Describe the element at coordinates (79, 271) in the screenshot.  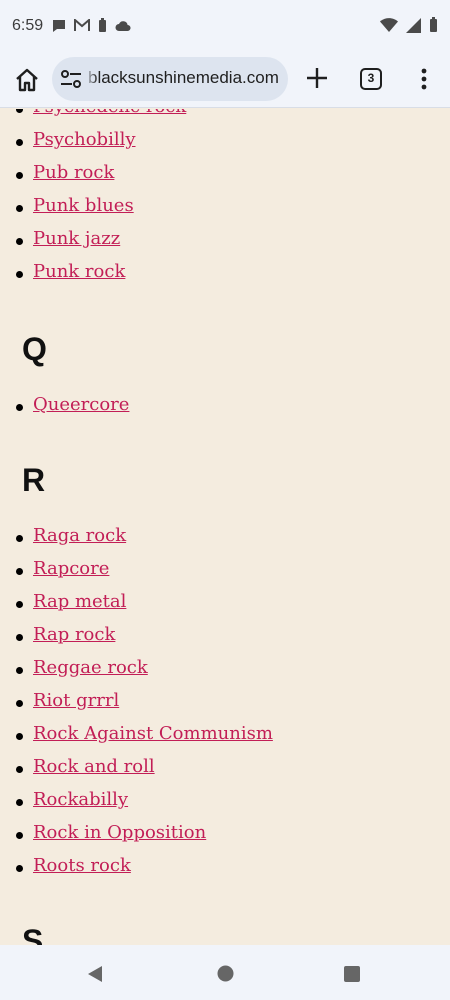
I see `genre-link: Punk rock` at that location.